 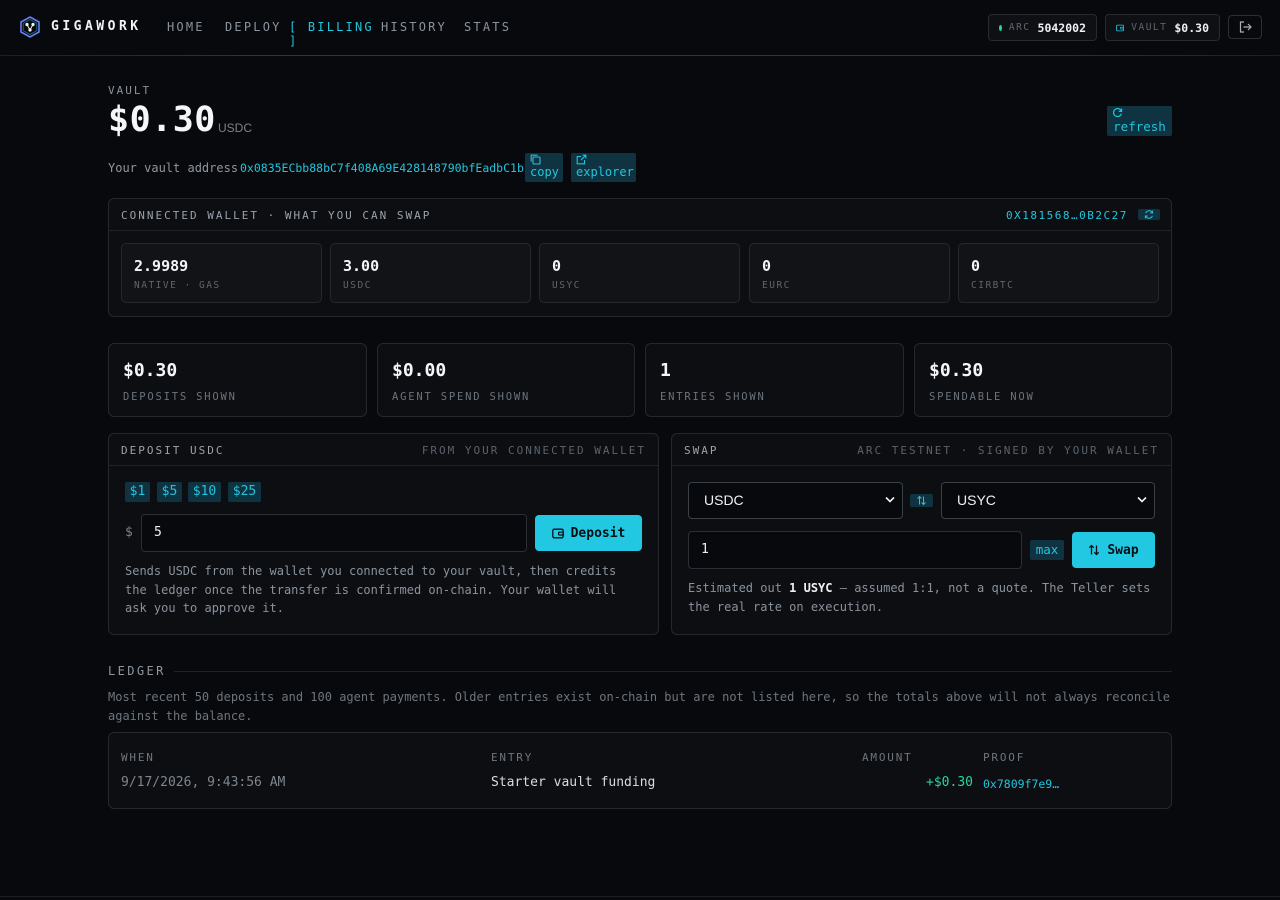 What do you see at coordinates (1019, 27) in the screenshot?
I see `arc-label: ARC` at bounding box center [1019, 27].